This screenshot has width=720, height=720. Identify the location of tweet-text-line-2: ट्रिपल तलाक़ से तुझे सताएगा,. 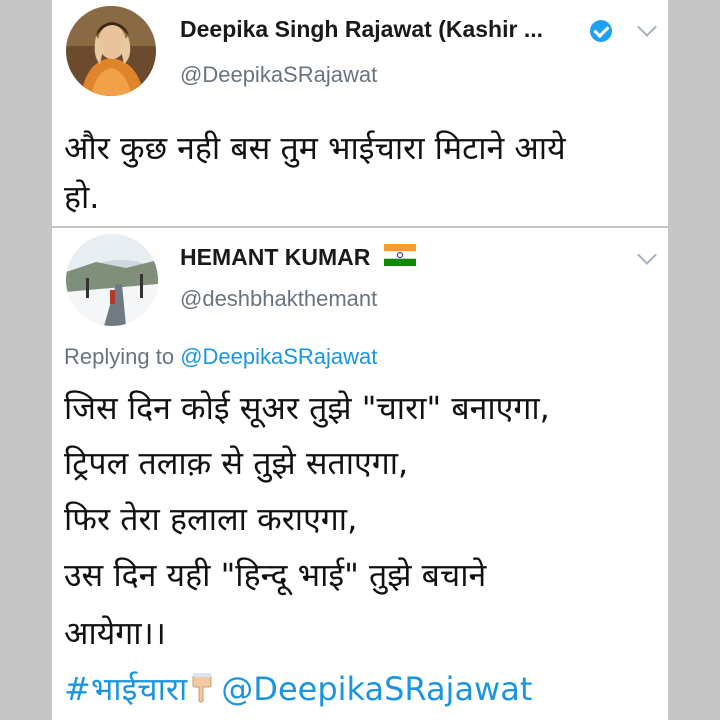
(236, 463).